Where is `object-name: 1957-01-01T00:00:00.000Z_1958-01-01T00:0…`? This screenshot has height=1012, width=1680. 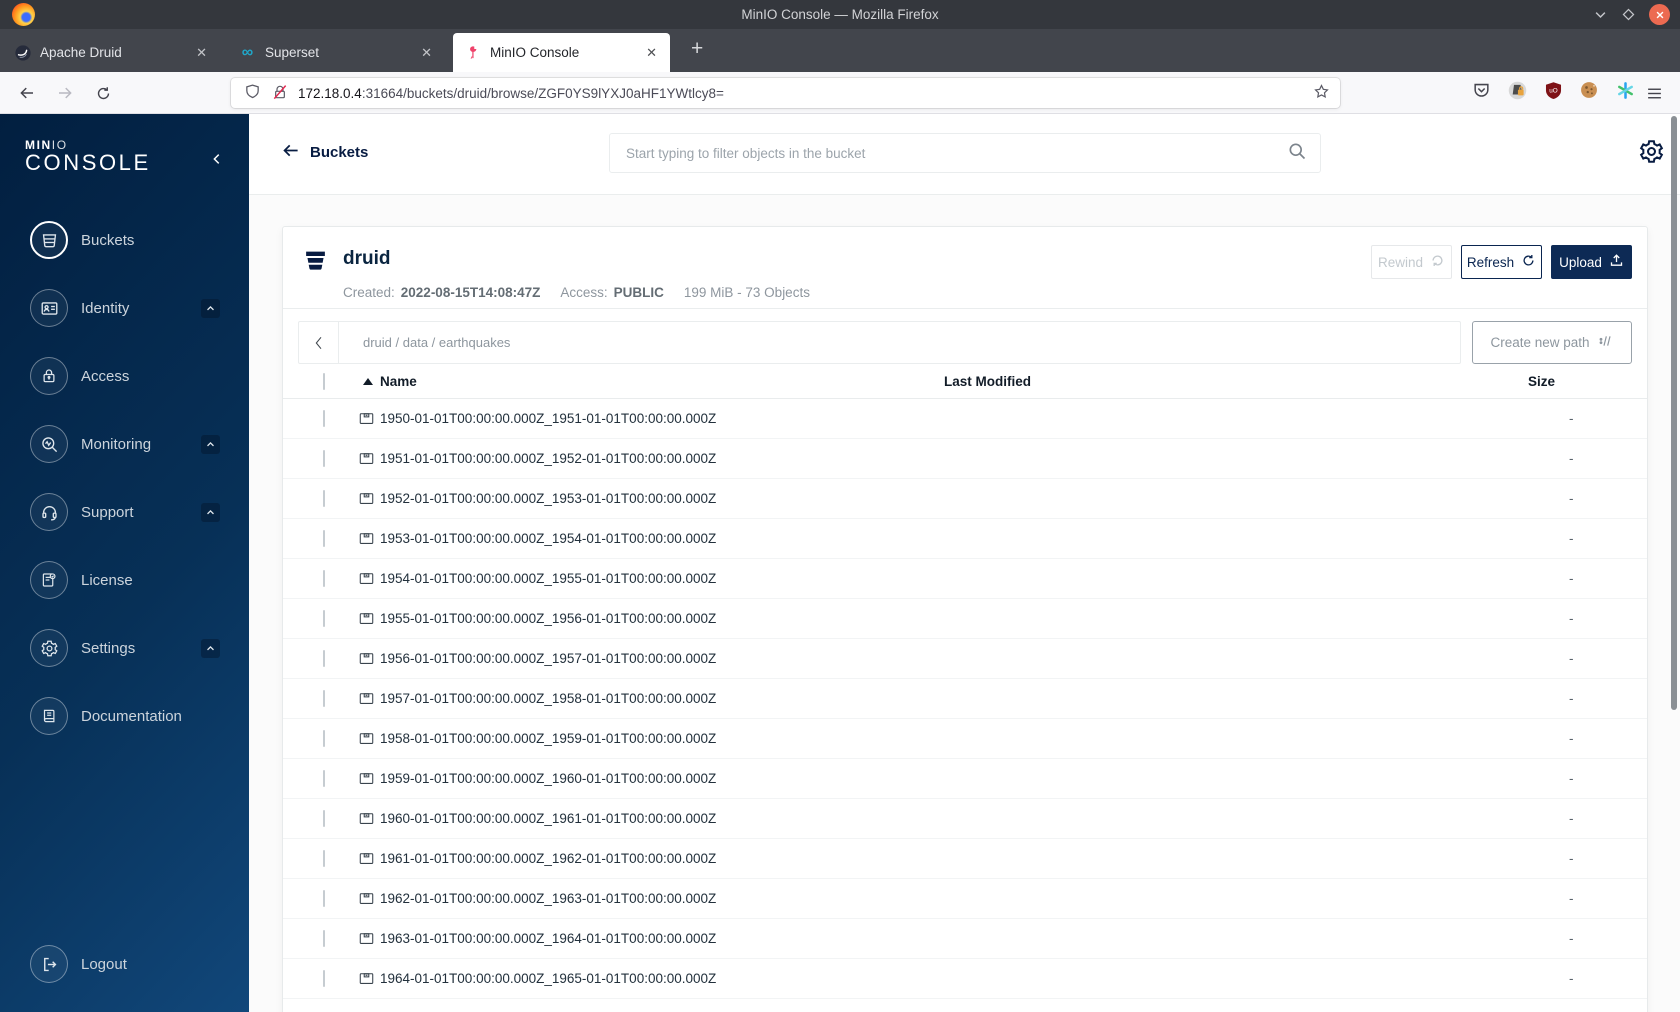
object-name: 1957-01-01T00:00:00.000Z_1958-01-01T00:0… is located at coordinates (548, 698).